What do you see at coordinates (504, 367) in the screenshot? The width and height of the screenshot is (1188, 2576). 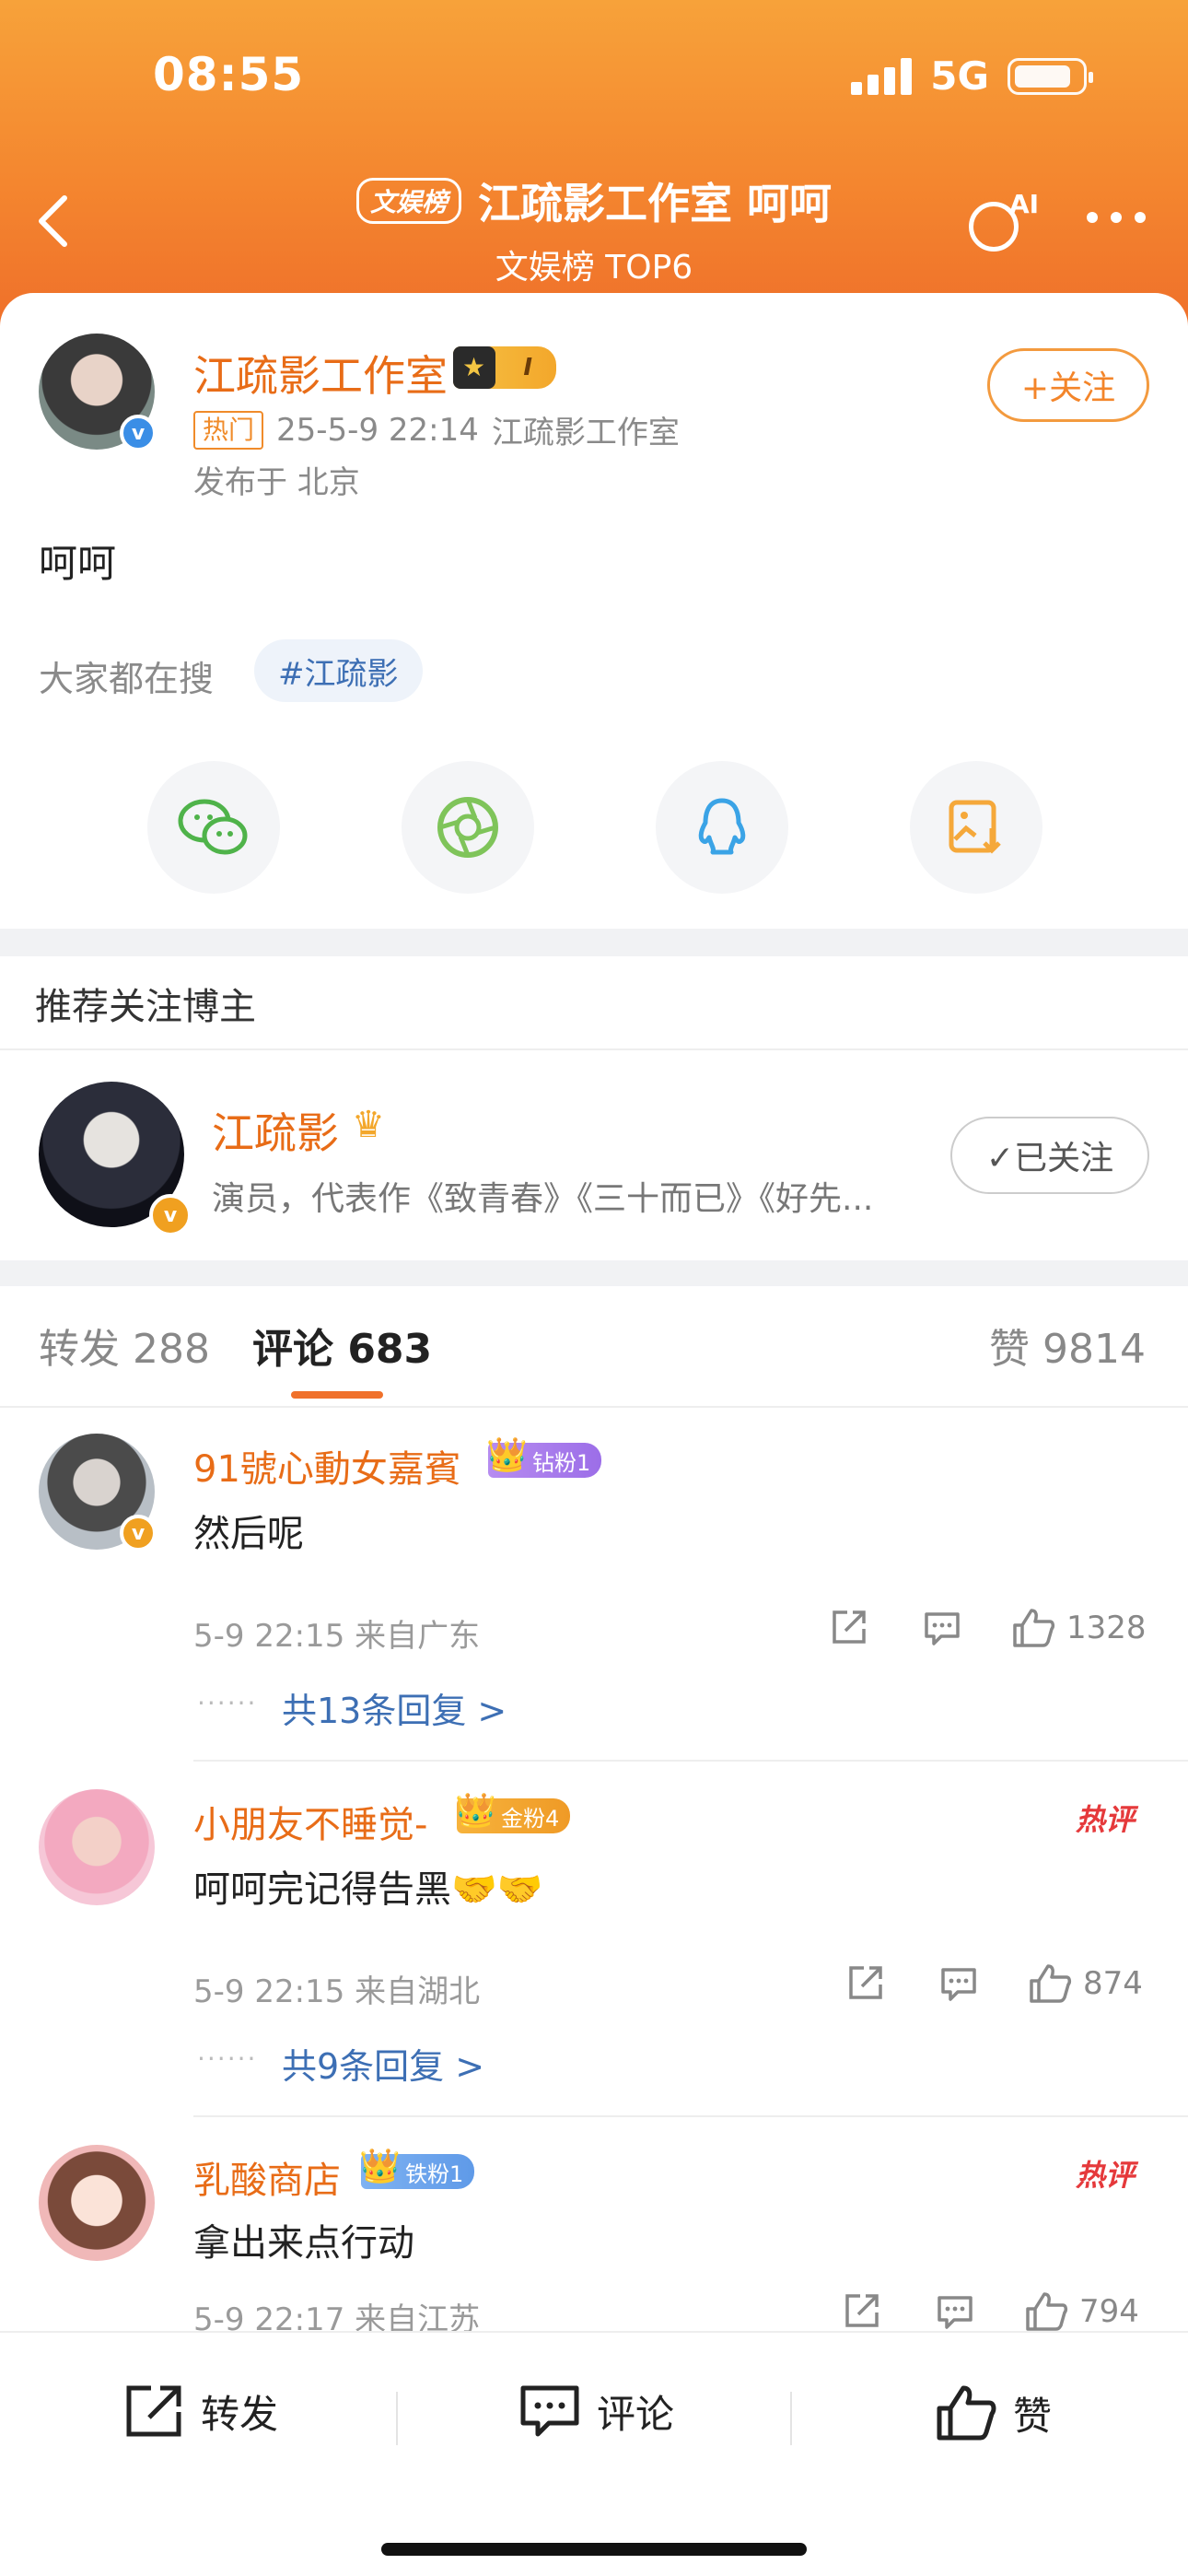 I see `member-level-badge: ★ I` at bounding box center [504, 367].